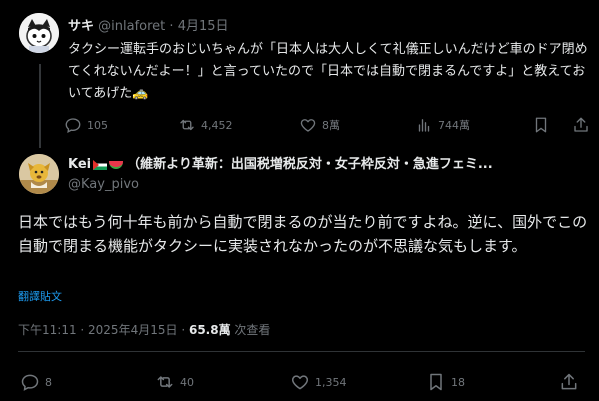 The width and height of the screenshot is (599, 401). I want to click on tweet-actions: 8 40 1,354 18, so click(303, 382).